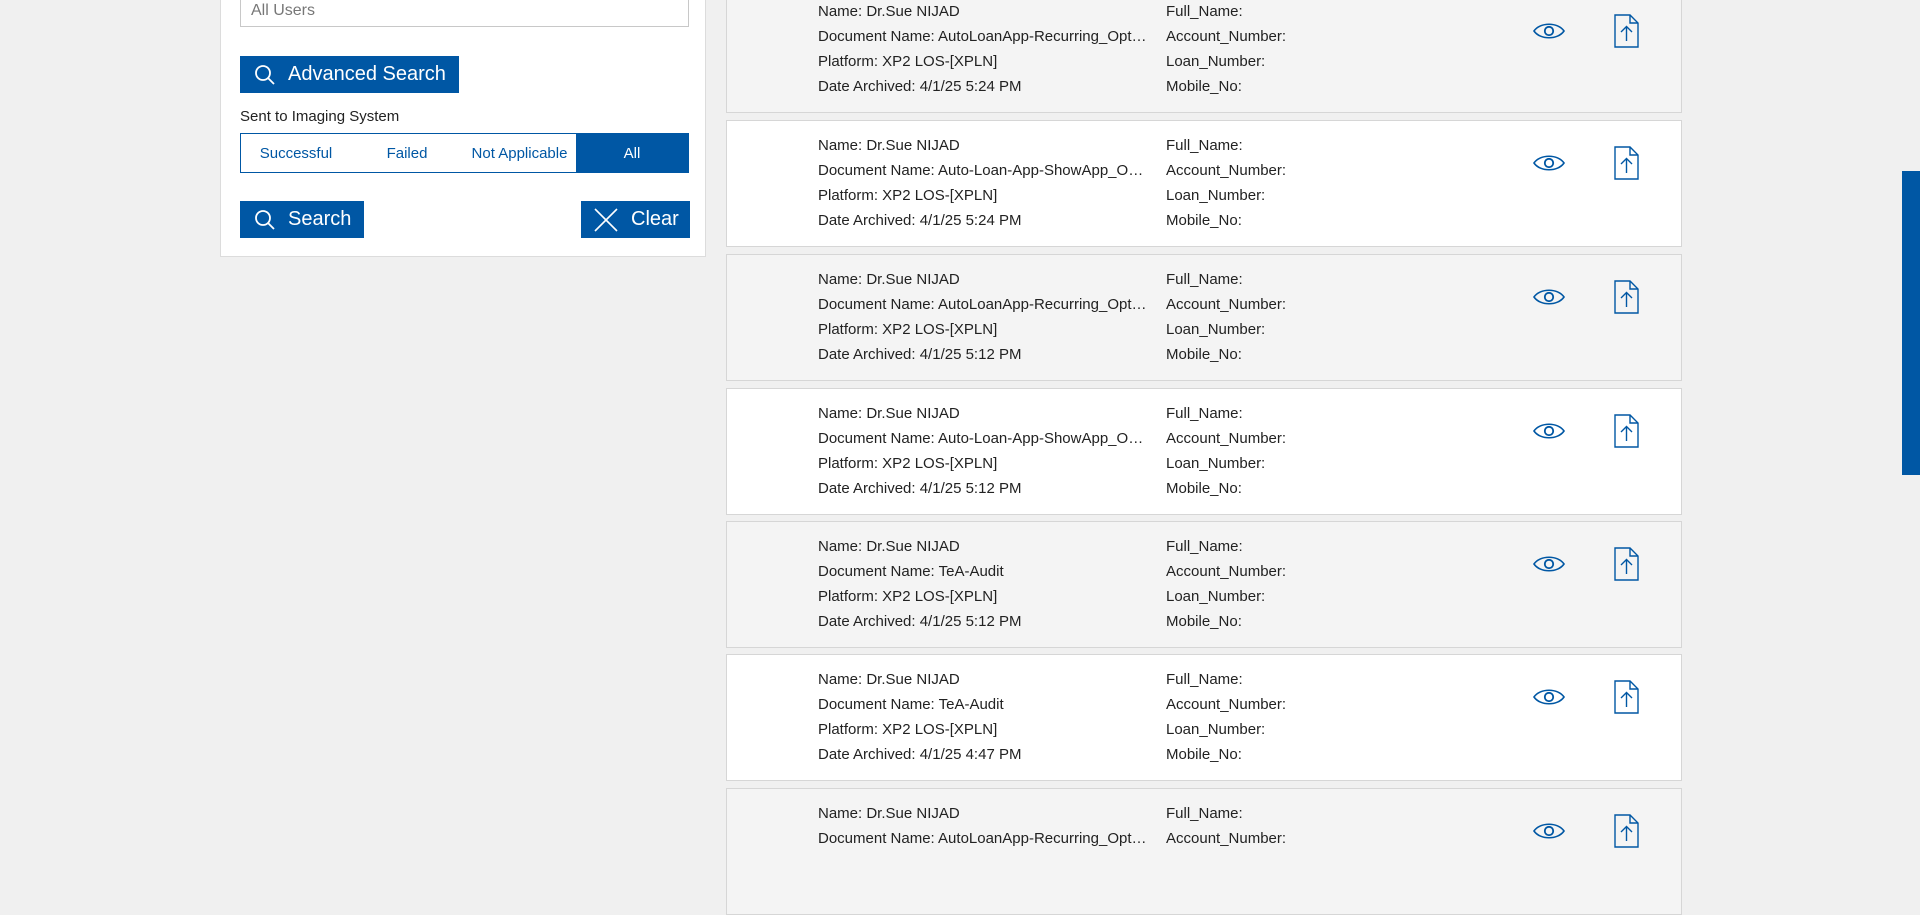  What do you see at coordinates (632, 153) in the screenshot?
I see `imaging-option-all: All` at bounding box center [632, 153].